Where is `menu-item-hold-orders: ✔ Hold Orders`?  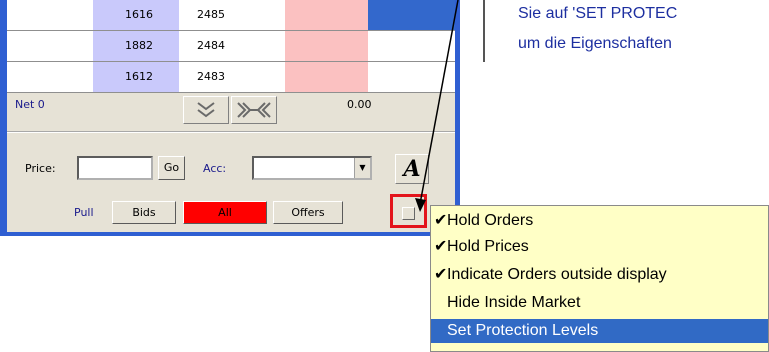 menu-item-hold-orders: ✔ Hold Orders is located at coordinates (599, 221).